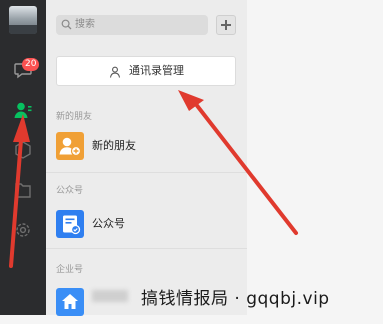 This screenshot has width=383, height=324. Describe the element at coordinates (156, 70) in the screenshot. I see `contacts-manage-label: 通讯录管理` at that location.